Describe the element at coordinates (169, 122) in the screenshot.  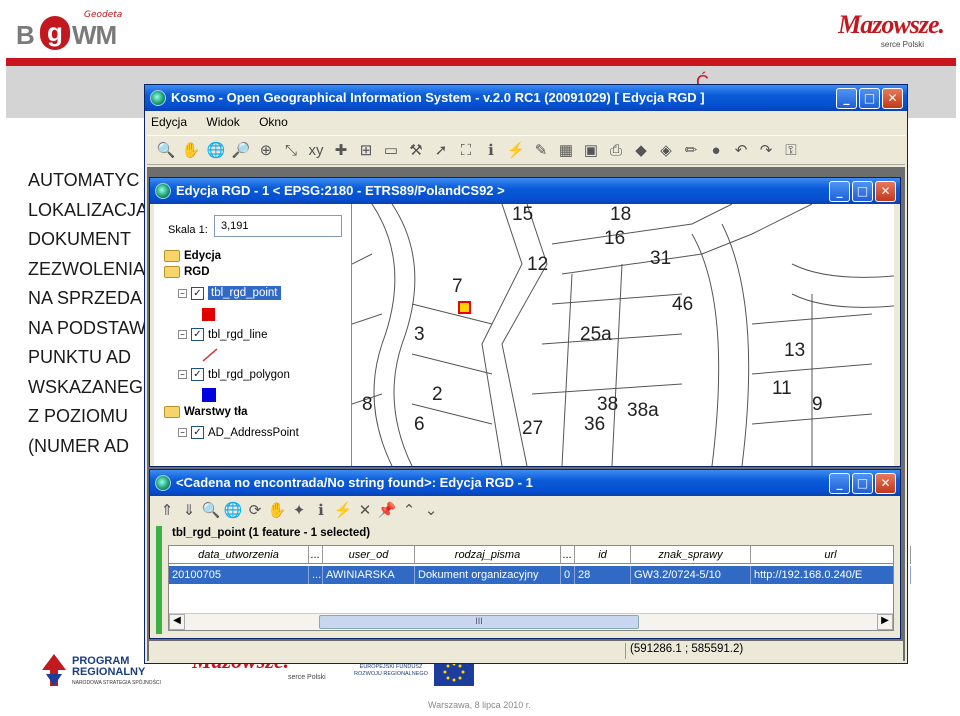
I see `menu-edycja: Edycja` at that location.